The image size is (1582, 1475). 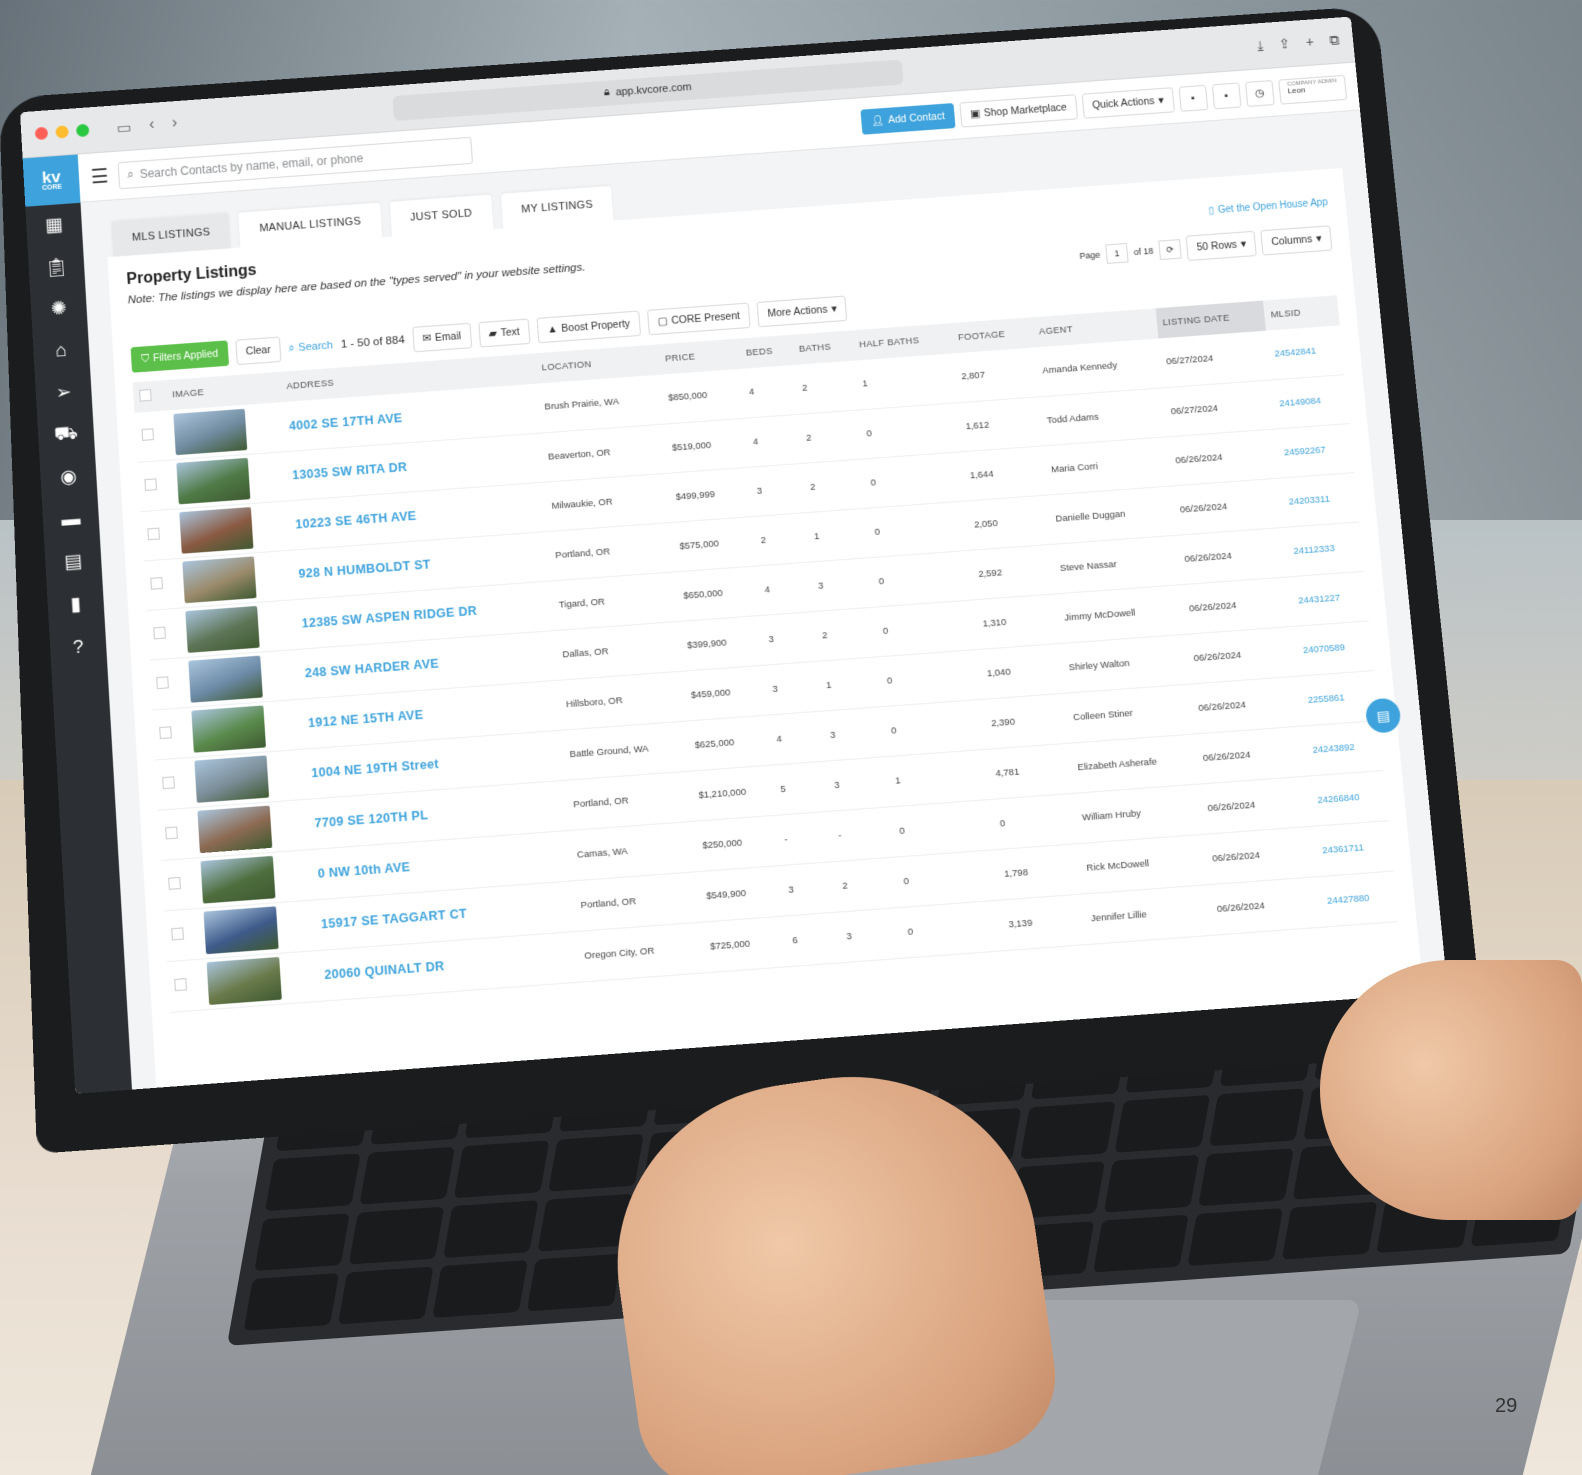 I want to click on property-address-link: 248 SW HARDER AVE, so click(x=371, y=669).